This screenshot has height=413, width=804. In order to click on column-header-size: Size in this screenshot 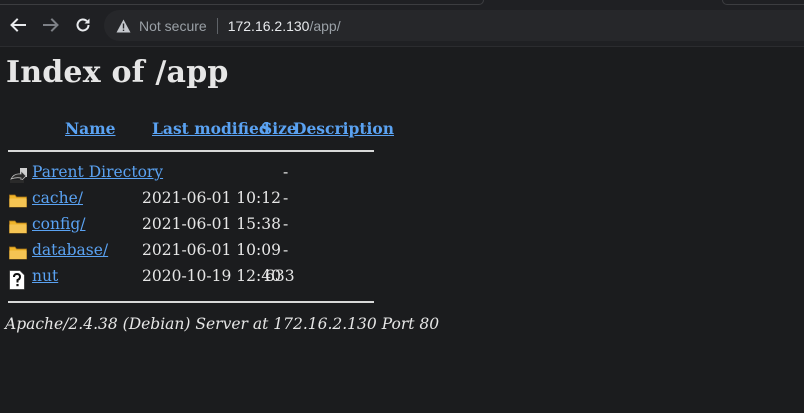, I will do `click(279, 128)`.